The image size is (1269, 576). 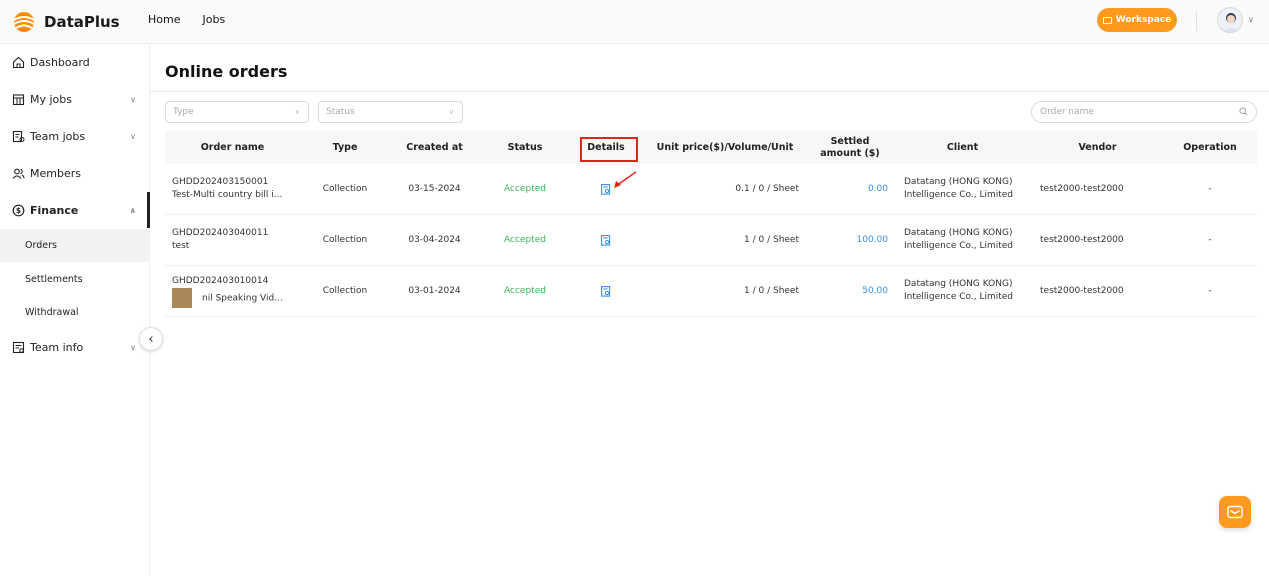 I want to click on details-highlight-annotation, so click(x=609, y=149).